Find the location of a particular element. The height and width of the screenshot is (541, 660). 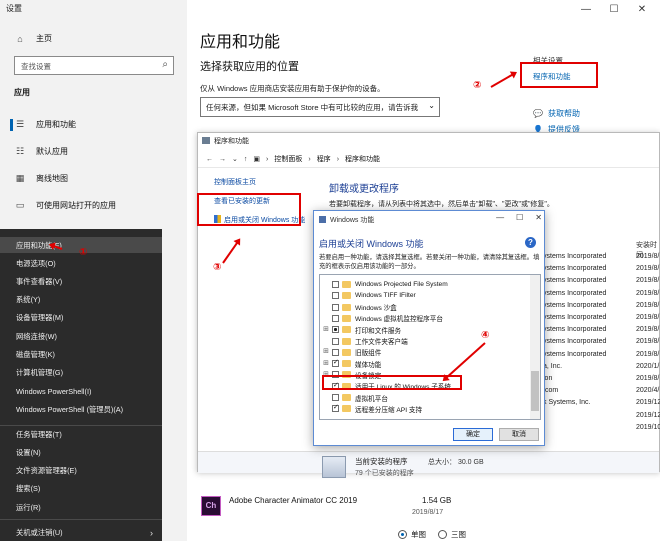

feature-item: Windows 沙盒 is located at coordinates (425, 307).